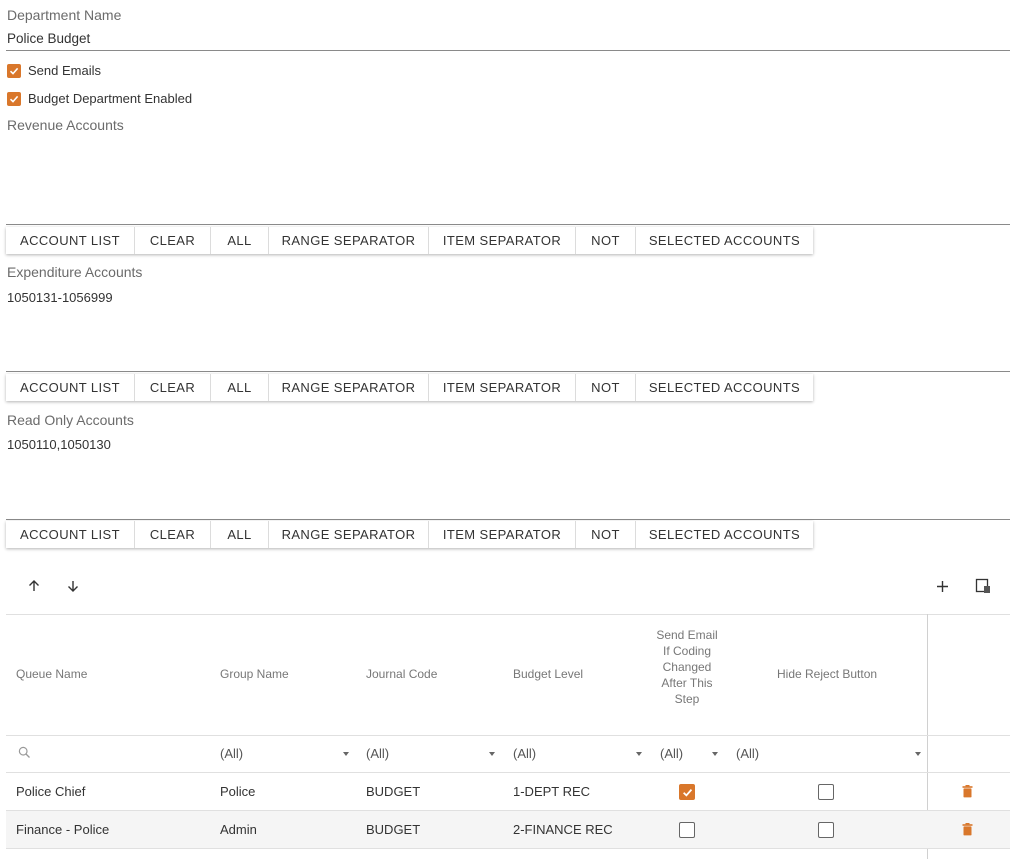 Image resolution: width=1022 pixels, height=862 pixels. Describe the element at coordinates (51, 674) in the screenshot. I see `column-header-queue-name: Queue Name` at that location.